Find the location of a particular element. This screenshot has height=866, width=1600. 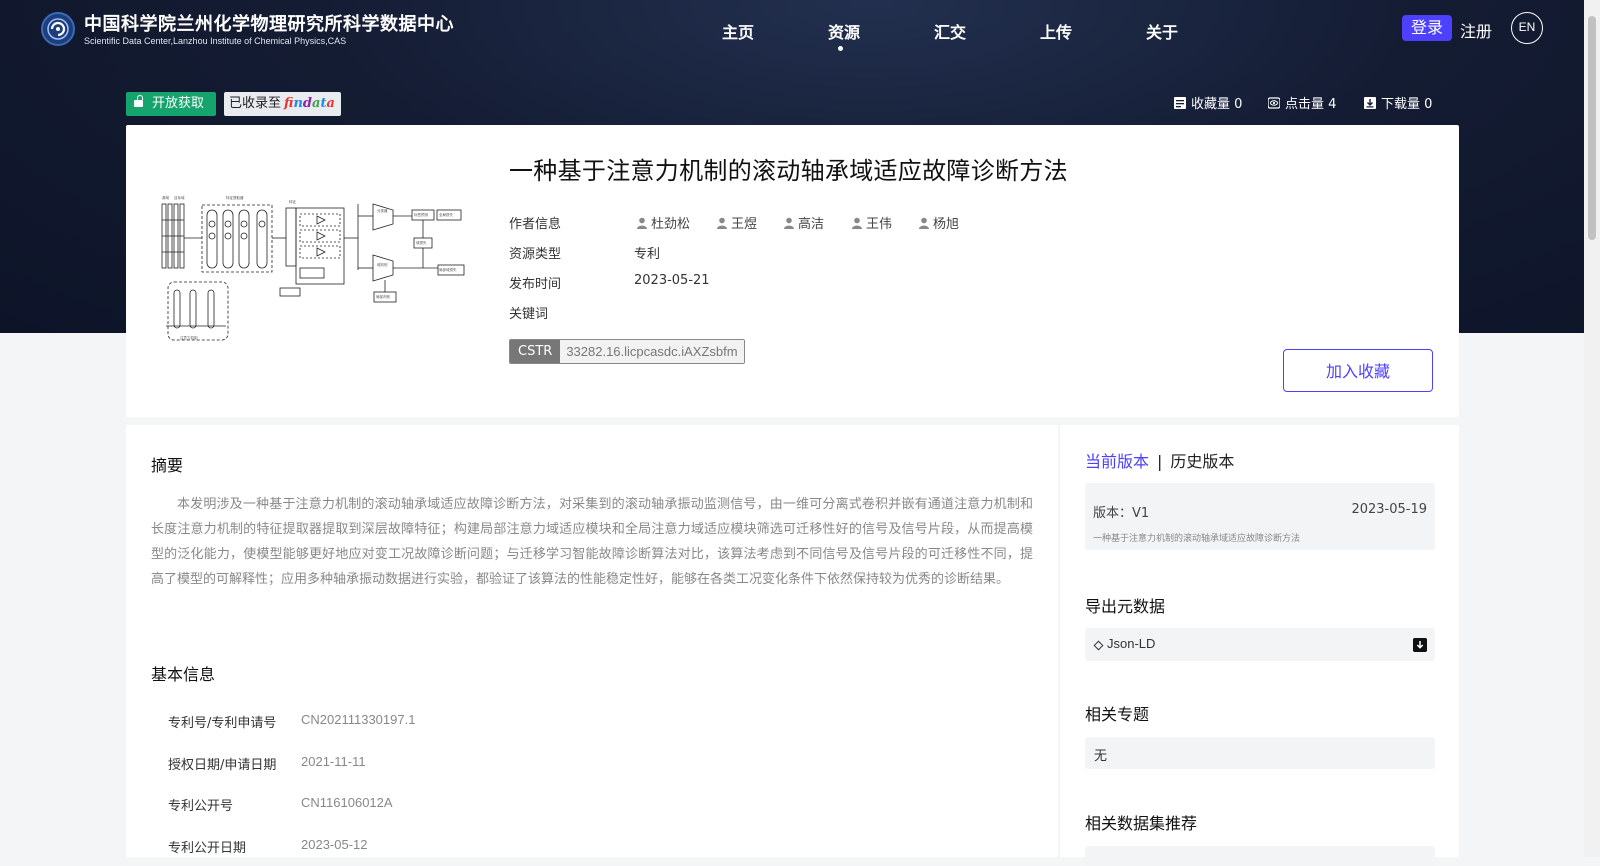

version-name: 一种基于注意力机制的滚动轴承域适应故障诊断方法 is located at coordinates (1197, 539).